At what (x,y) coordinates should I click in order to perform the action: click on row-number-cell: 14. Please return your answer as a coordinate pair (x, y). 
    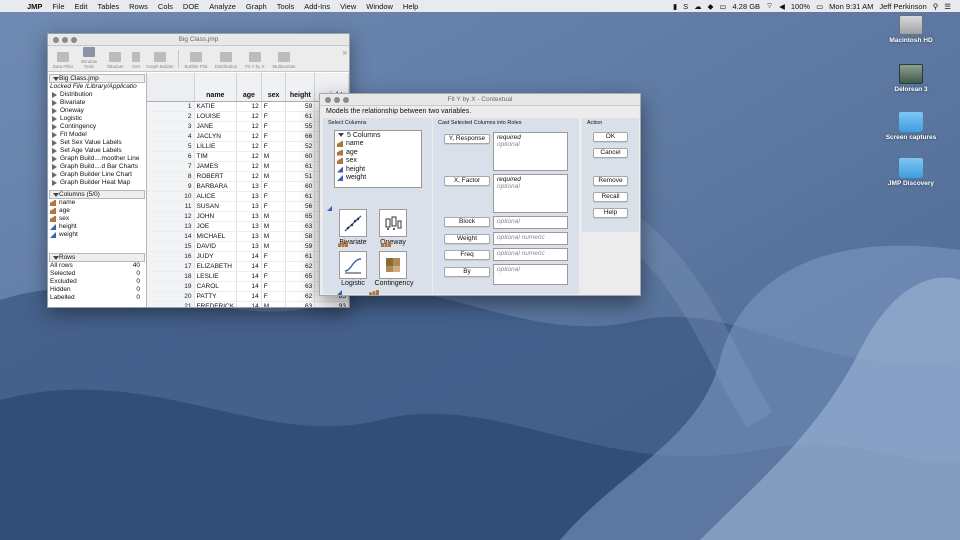
    Looking at the image, I should click on (171, 236).